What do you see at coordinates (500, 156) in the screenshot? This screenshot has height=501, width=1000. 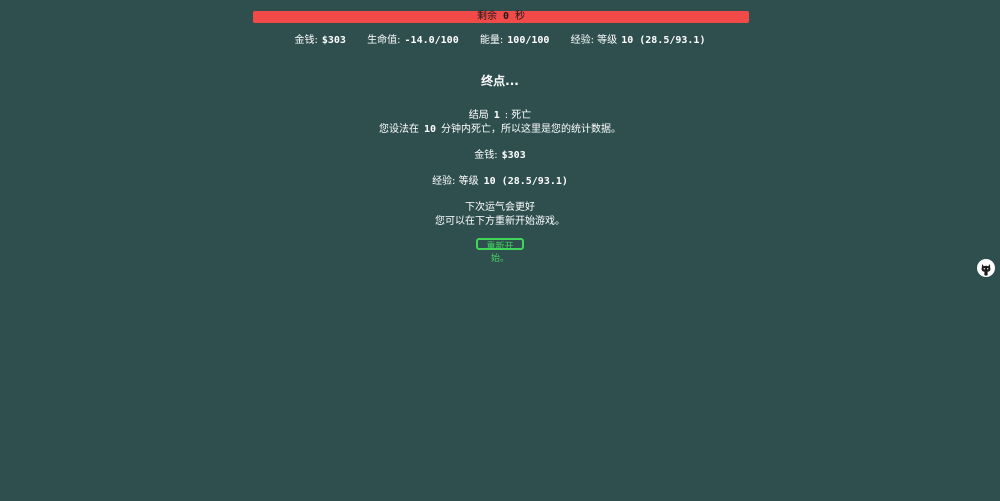 I see `final-money: 金钱: $303` at bounding box center [500, 156].